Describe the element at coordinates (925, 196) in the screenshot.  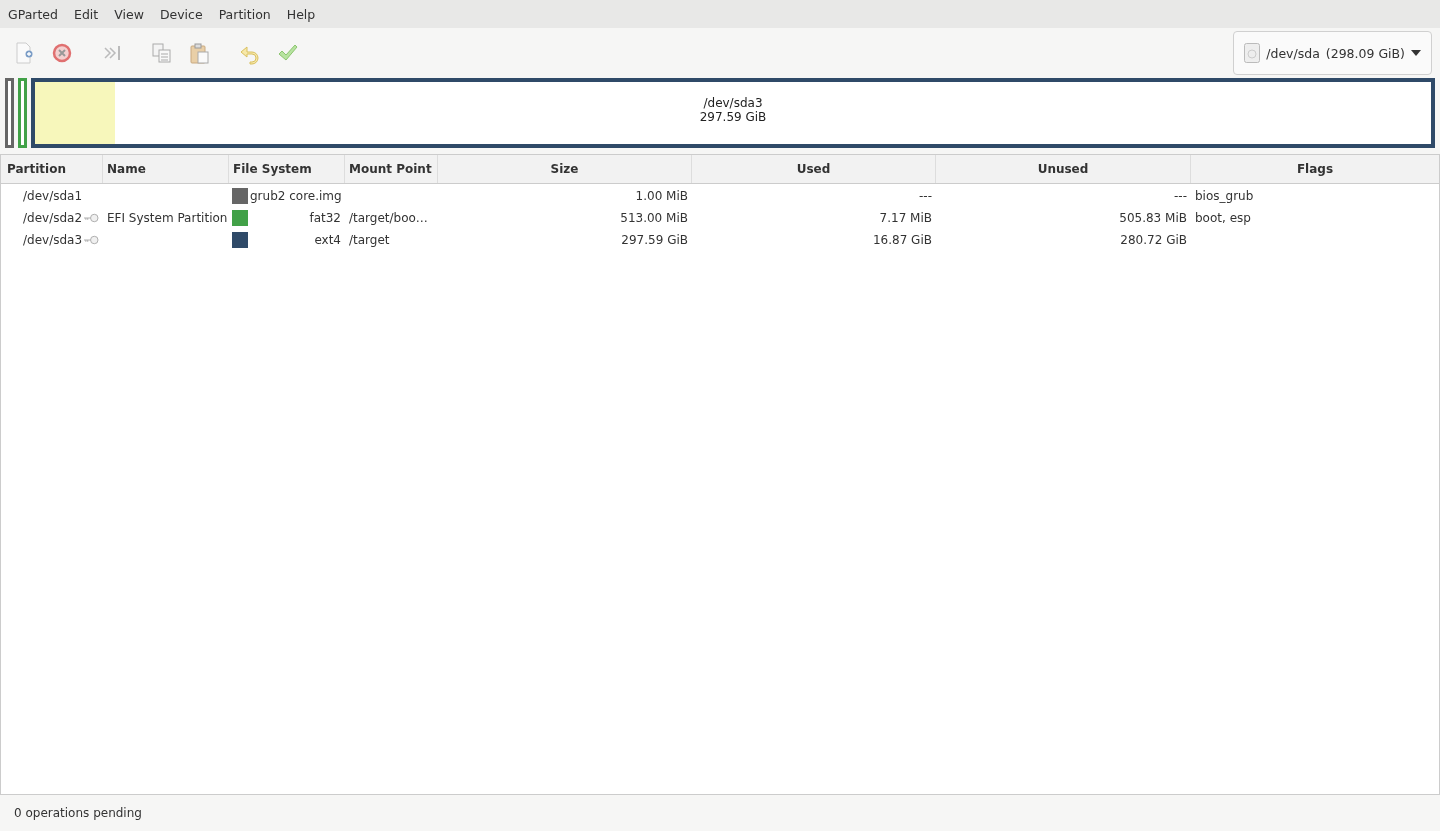
I see `used-cell: ---` at that location.